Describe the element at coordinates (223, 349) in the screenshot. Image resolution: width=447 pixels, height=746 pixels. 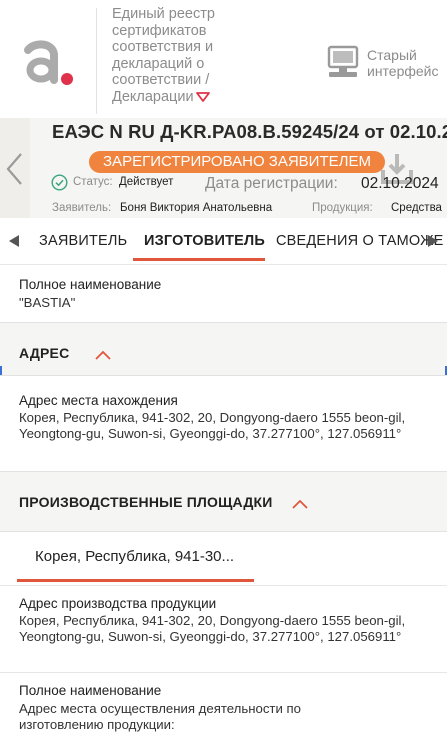
I see `address-section-header: АДРЕС` at that location.